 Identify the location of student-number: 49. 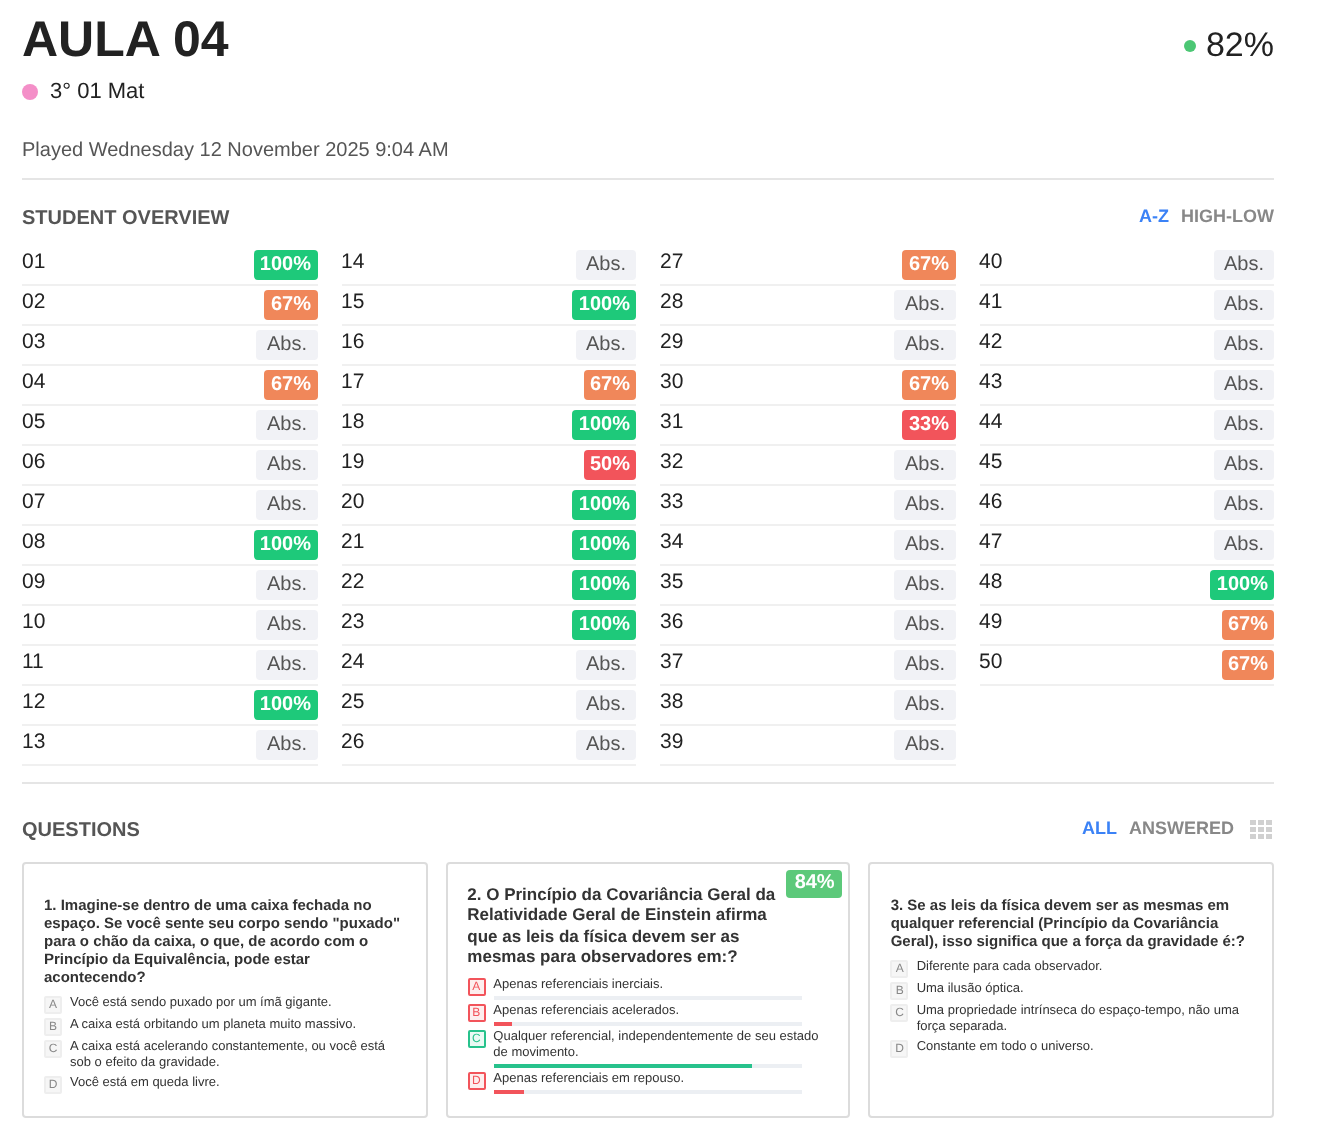
(991, 623).